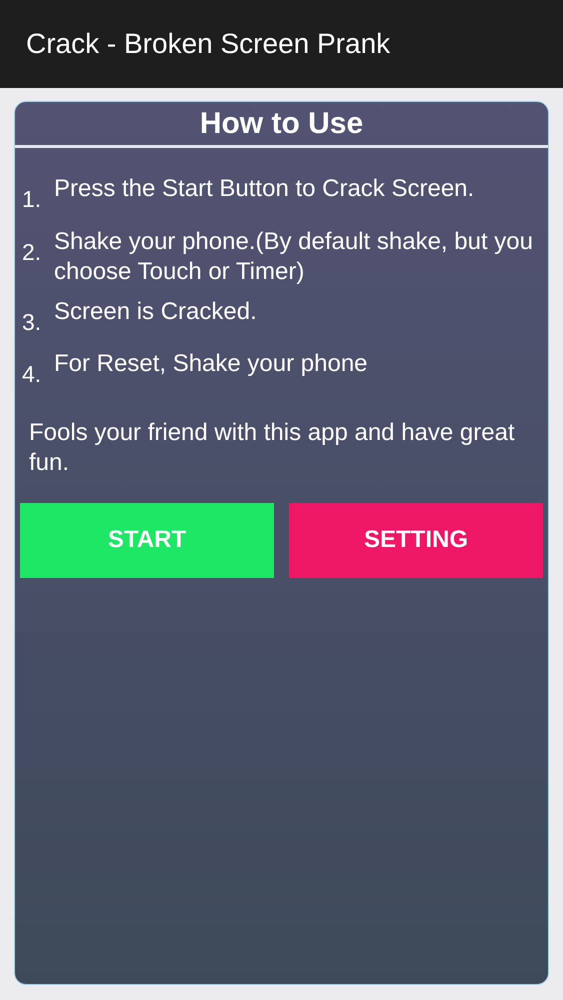 The width and height of the screenshot is (563, 1000). I want to click on step-number: 3., so click(32, 322).